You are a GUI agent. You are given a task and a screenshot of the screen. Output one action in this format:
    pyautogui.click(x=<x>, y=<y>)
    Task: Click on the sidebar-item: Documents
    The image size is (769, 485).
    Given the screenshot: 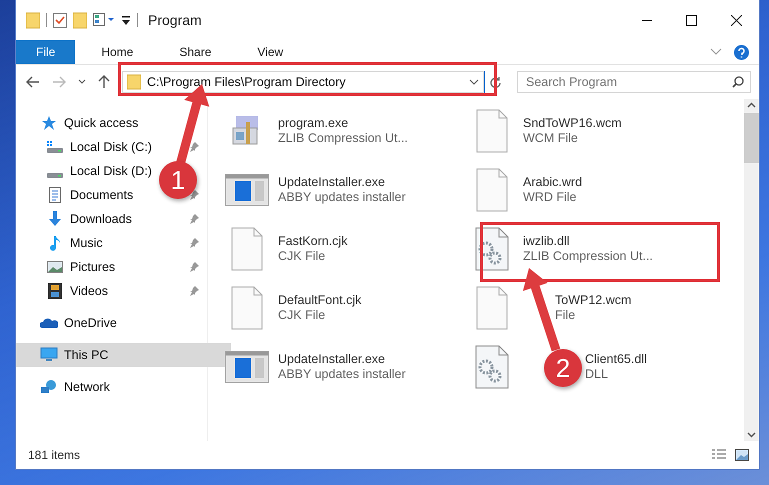 What is the action you would take?
    pyautogui.click(x=77, y=195)
    